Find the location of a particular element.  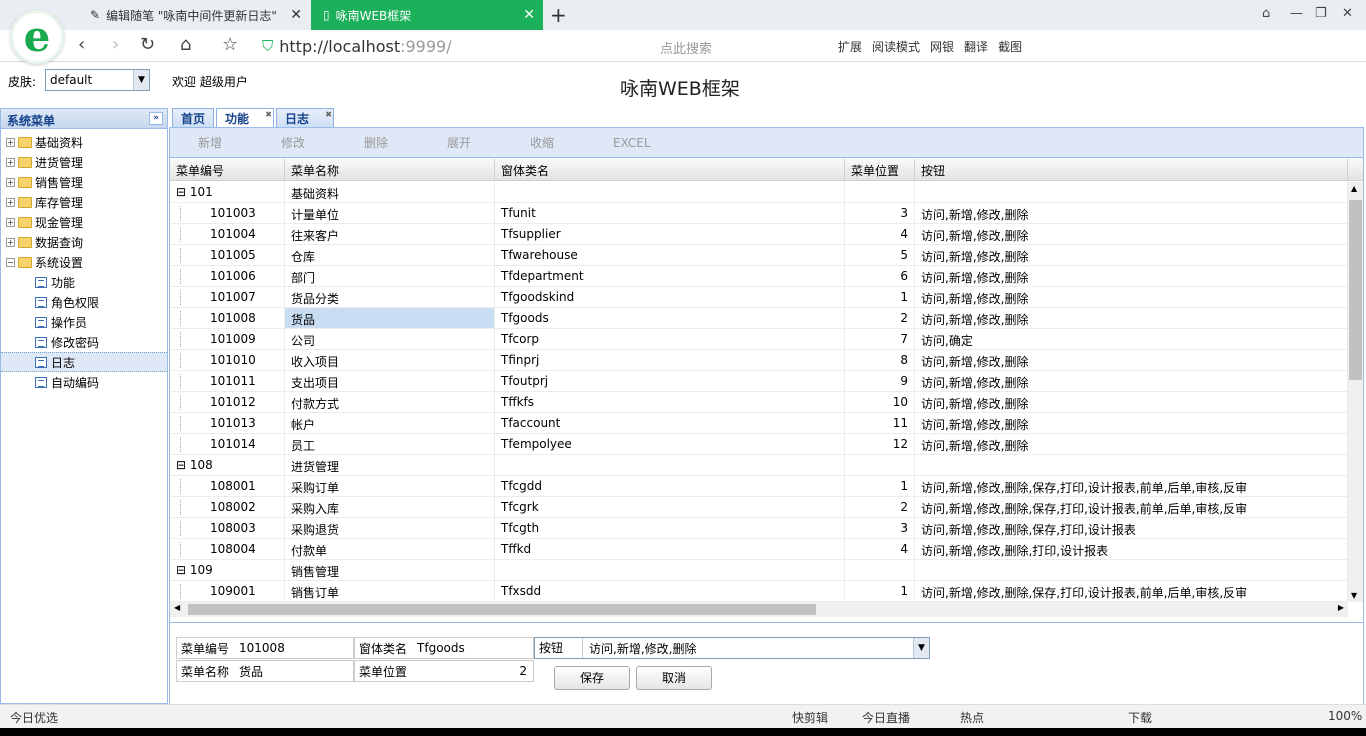

group-row: ⊟ 109 销售管理 is located at coordinates (759, 570).